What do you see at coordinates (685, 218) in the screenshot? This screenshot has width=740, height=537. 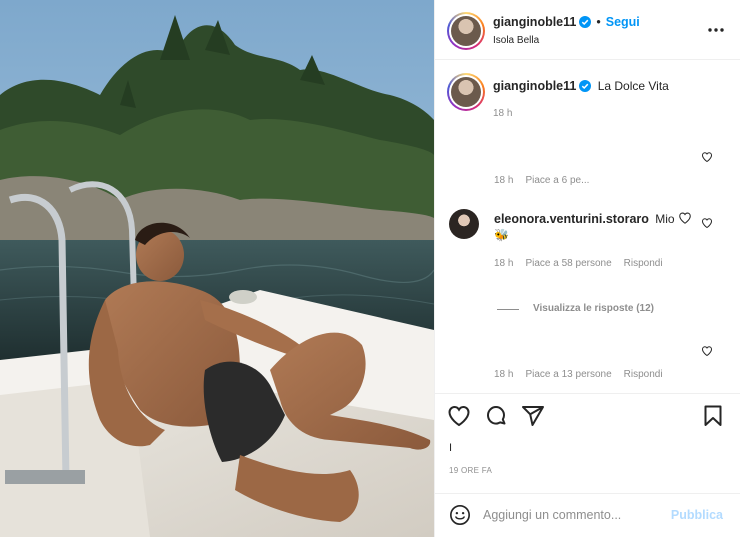 I see `white-heart-emoji-icon` at bounding box center [685, 218].